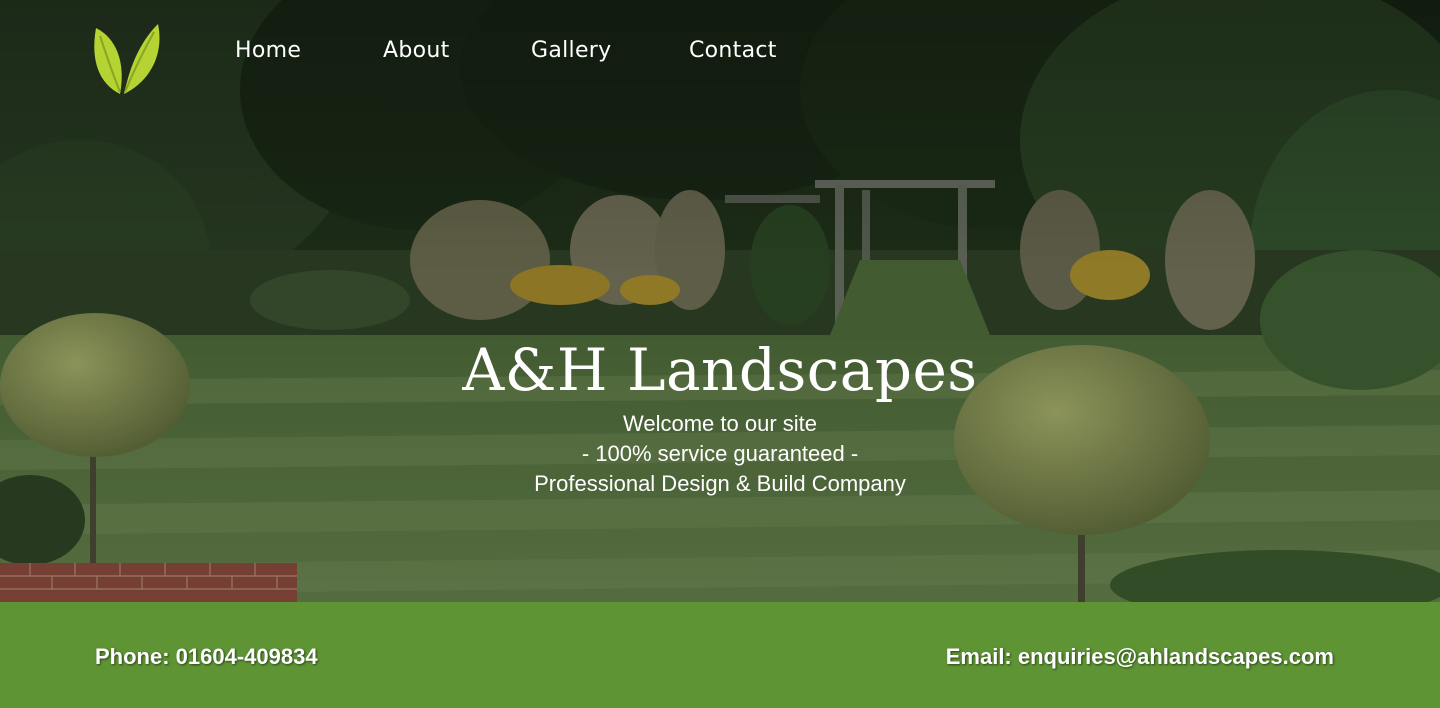  What do you see at coordinates (416, 50) in the screenshot?
I see `nav-about-link: About` at bounding box center [416, 50].